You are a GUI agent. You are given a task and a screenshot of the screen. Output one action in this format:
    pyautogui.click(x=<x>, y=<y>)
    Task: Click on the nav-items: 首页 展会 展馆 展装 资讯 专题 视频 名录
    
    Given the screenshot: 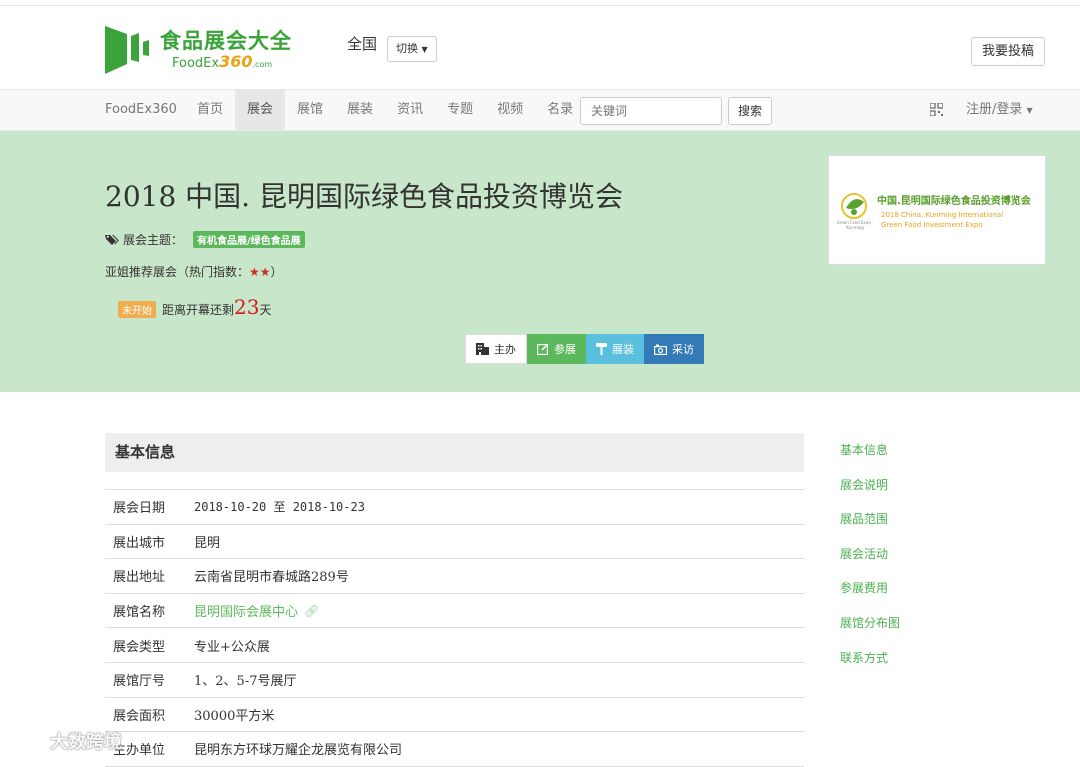 What is the action you would take?
    pyautogui.click(x=385, y=110)
    